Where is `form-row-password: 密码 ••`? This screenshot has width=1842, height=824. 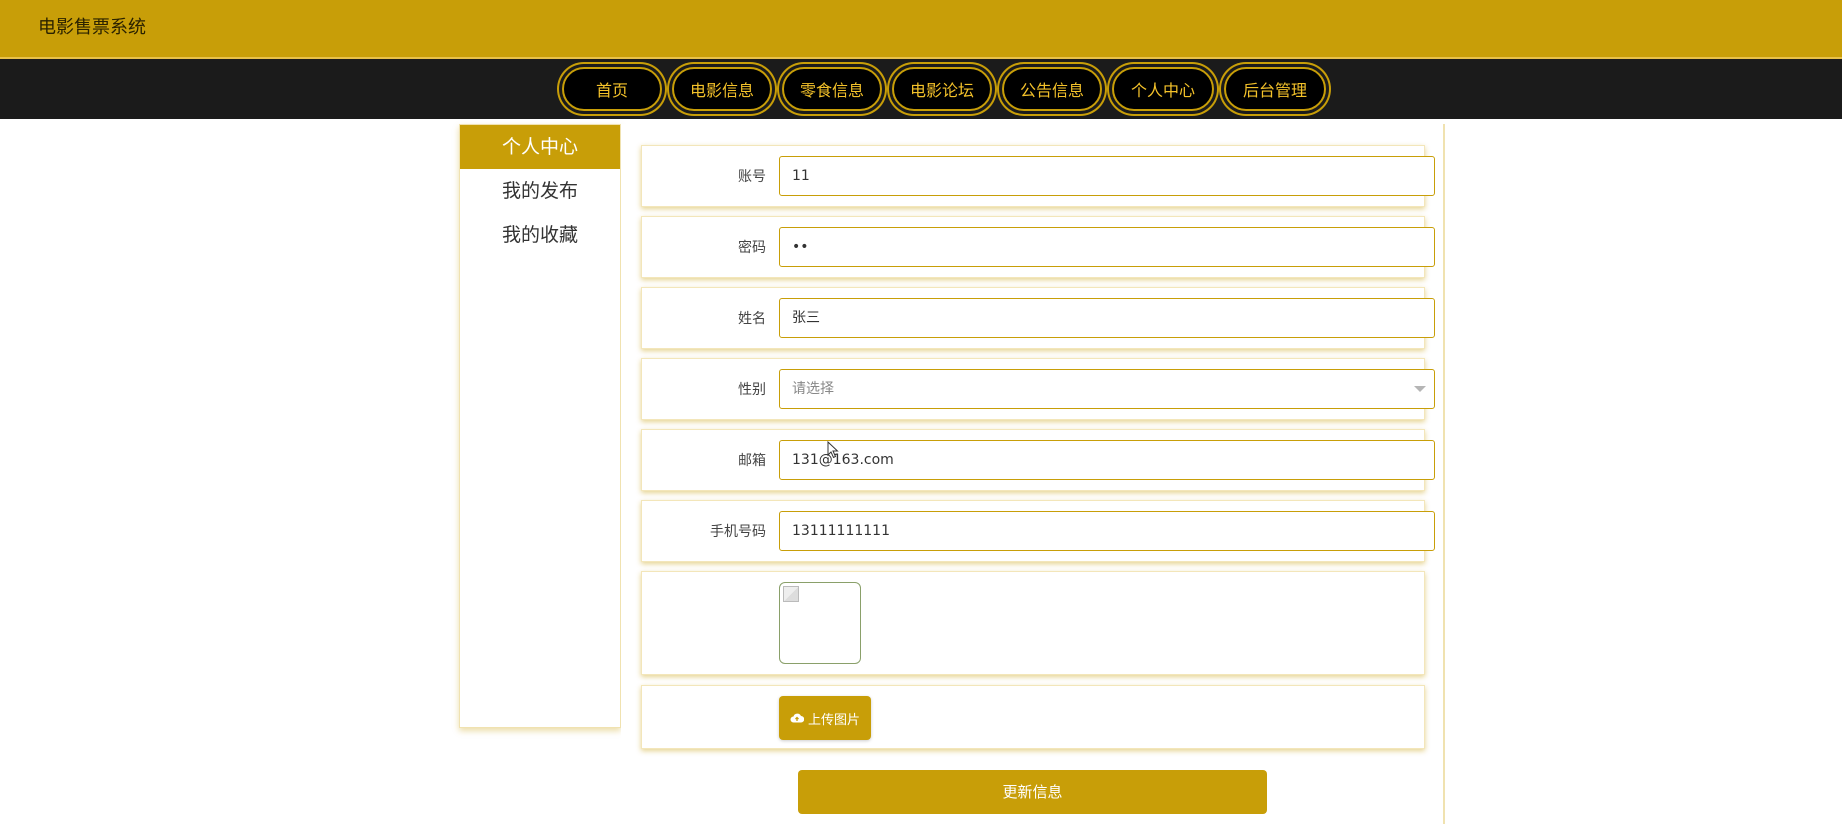 form-row-password: 密码 •• is located at coordinates (1038, 247).